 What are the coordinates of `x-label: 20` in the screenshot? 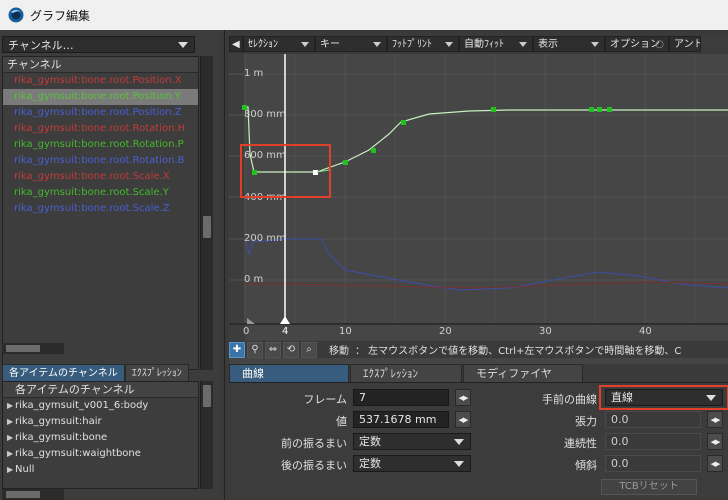 It's located at (445, 331).